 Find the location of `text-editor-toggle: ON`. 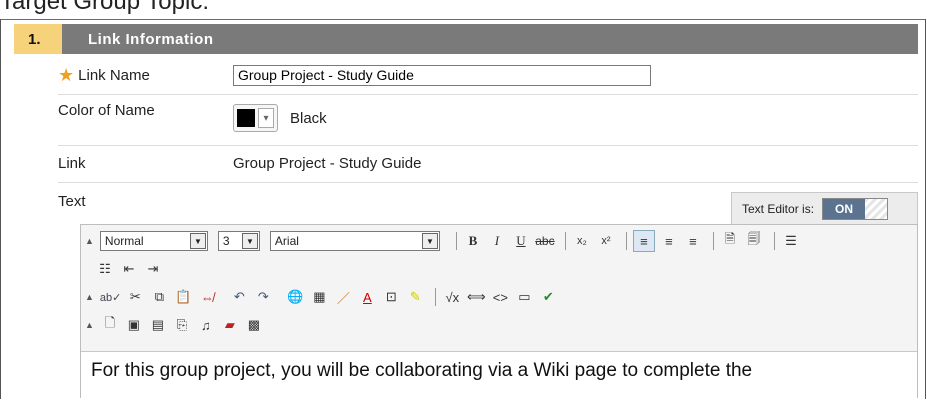

text-editor-toggle: ON is located at coordinates (855, 208).